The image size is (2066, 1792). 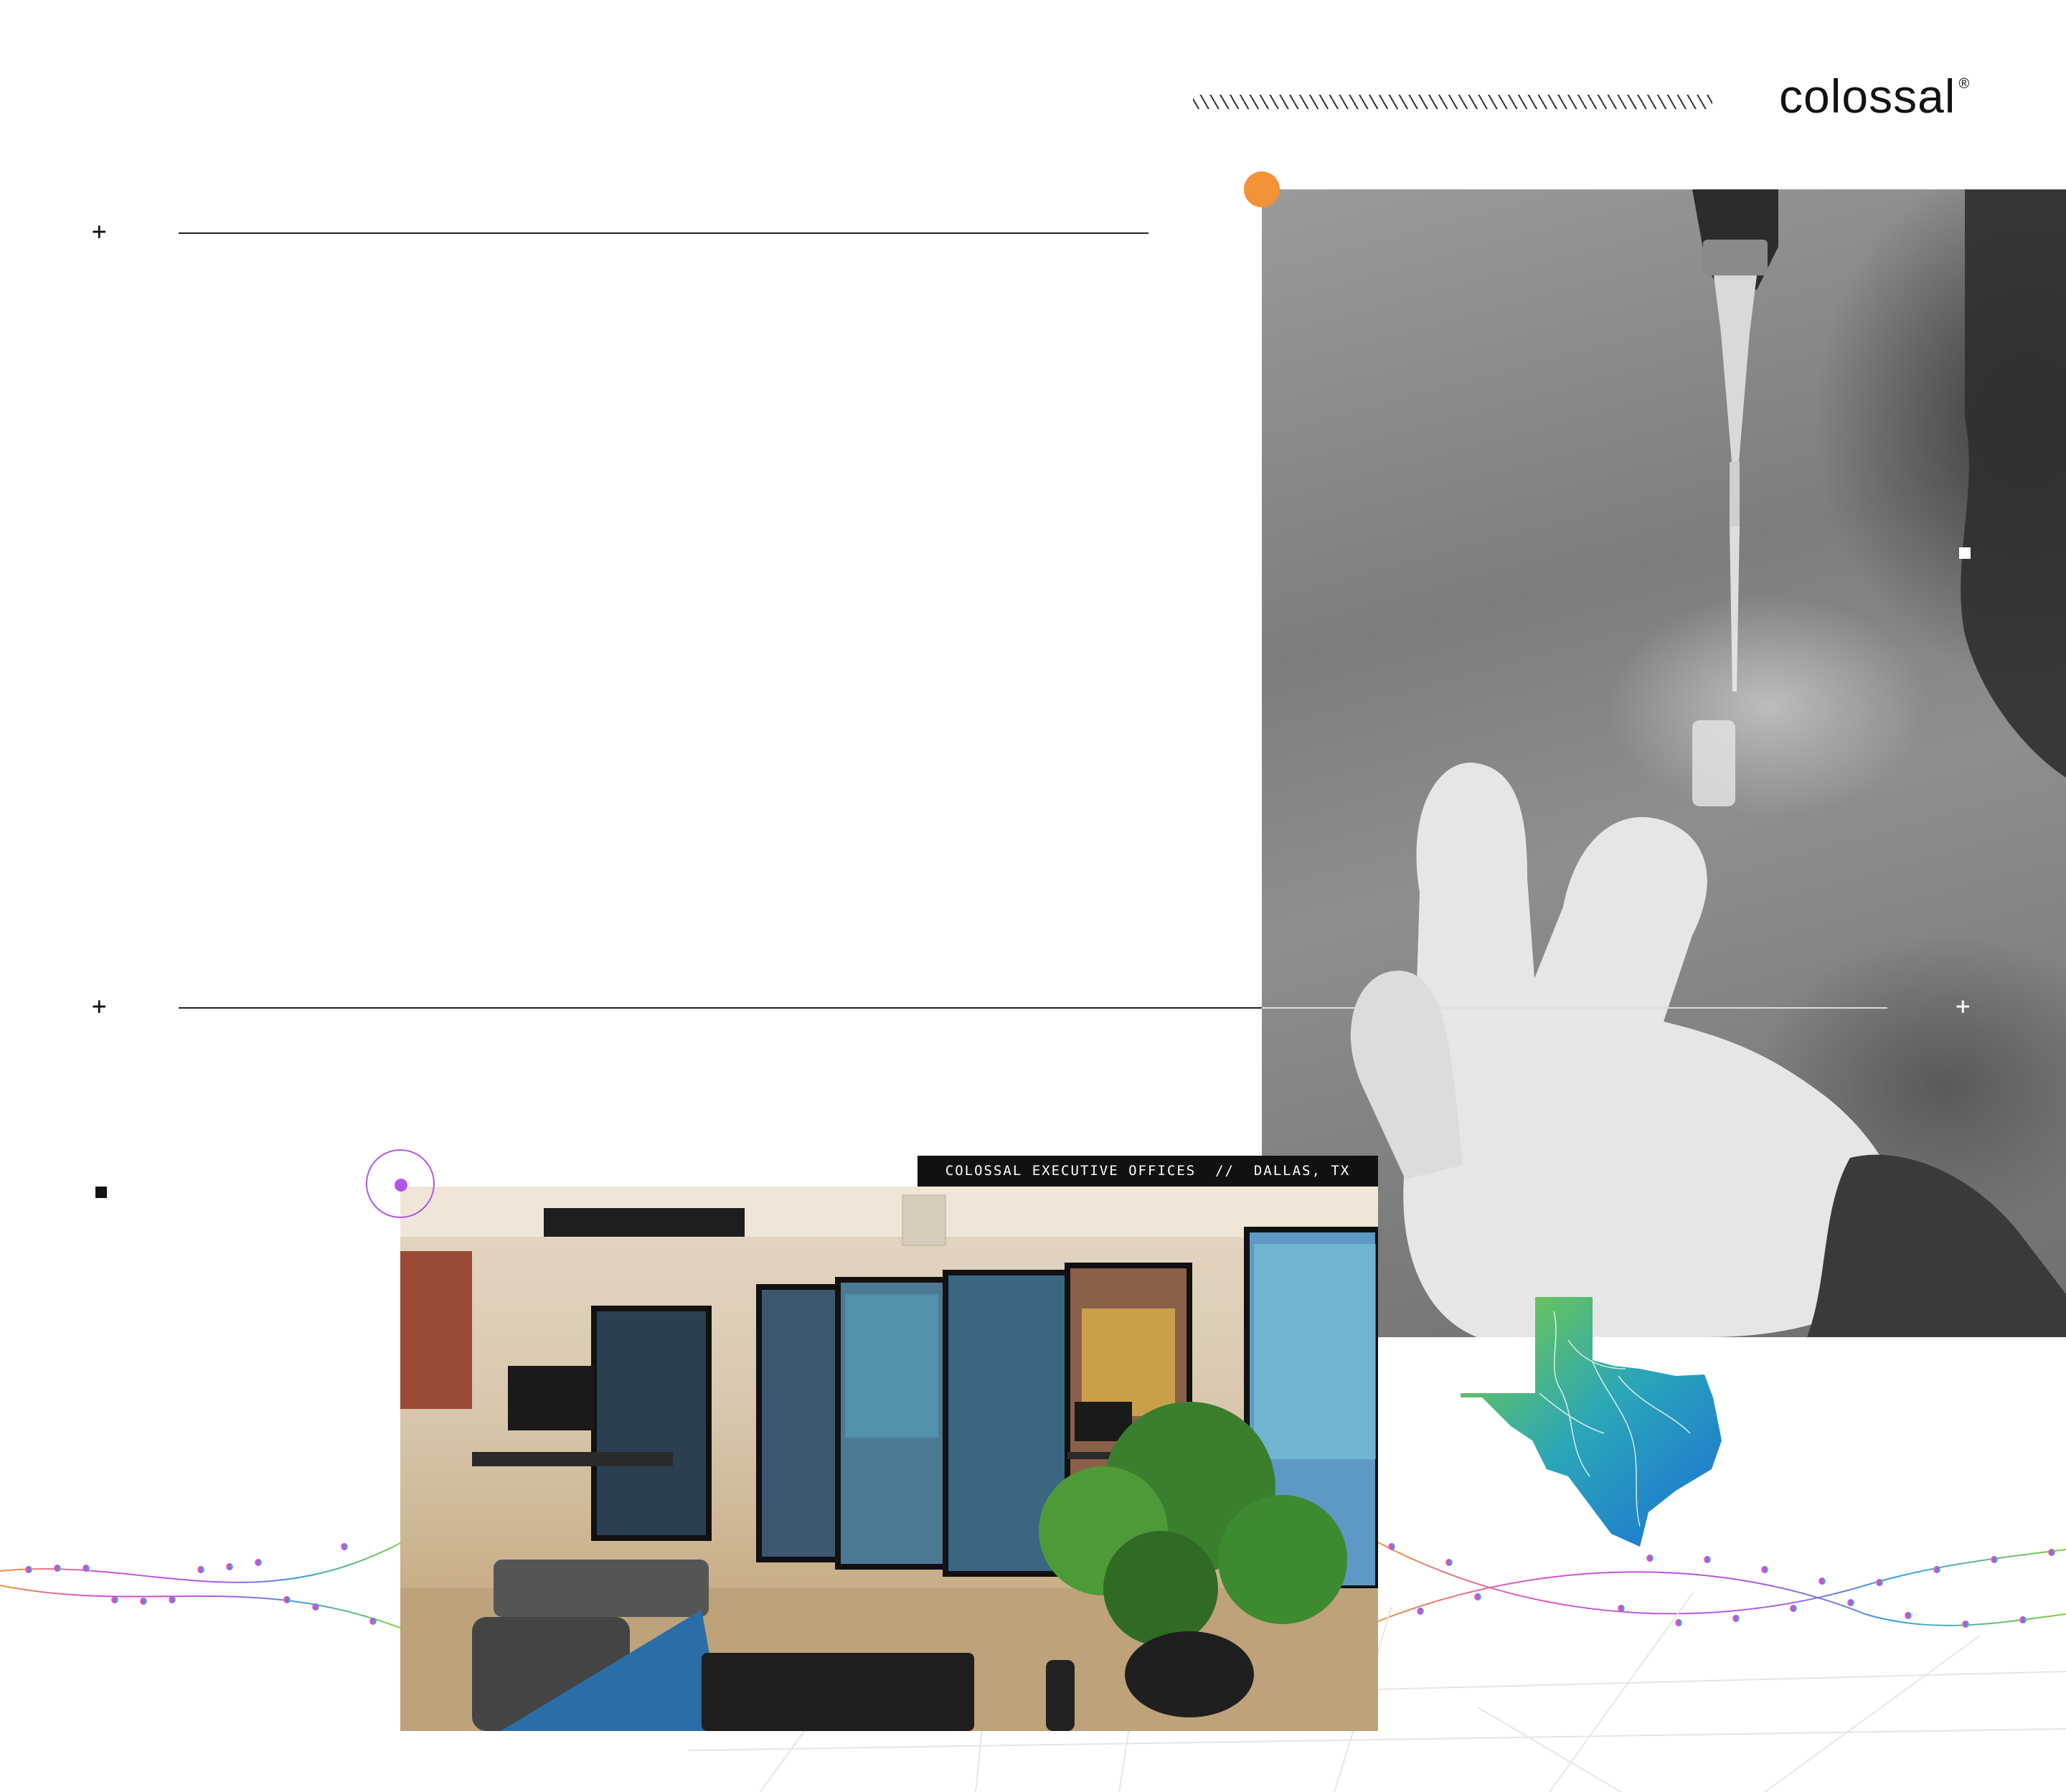 What do you see at coordinates (720, 1008) in the screenshot?
I see `mid-rule` at bounding box center [720, 1008].